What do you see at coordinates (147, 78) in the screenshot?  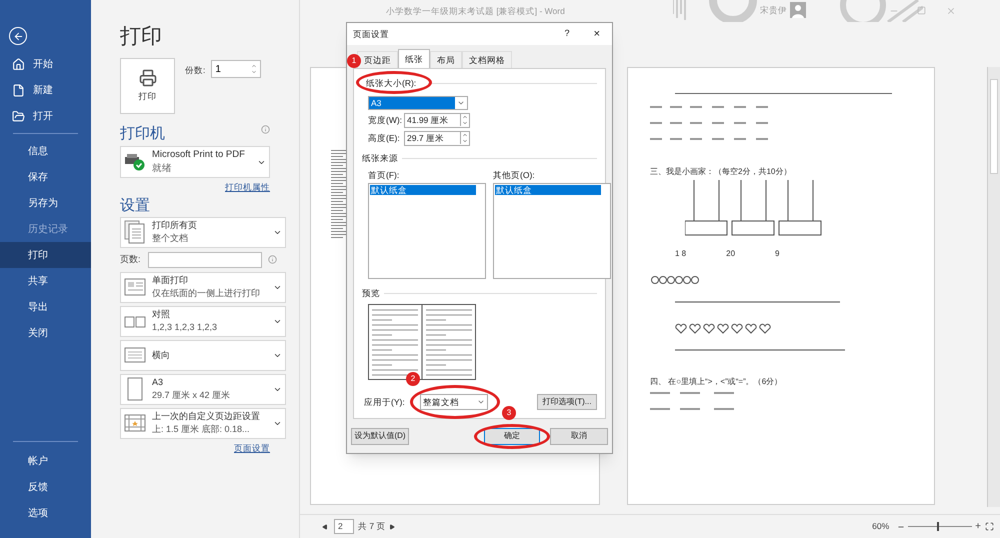 I see `printer-icon` at bounding box center [147, 78].